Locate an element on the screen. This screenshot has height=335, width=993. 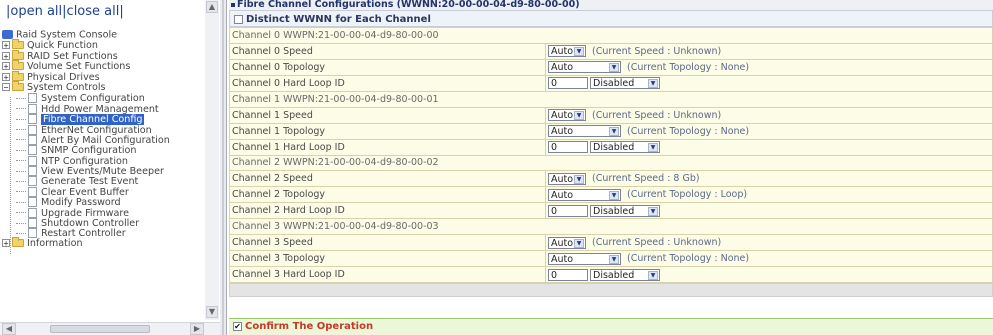
channel-topology-cell: Auto ▼ (Current Topology : Loop) is located at coordinates (769, 195).